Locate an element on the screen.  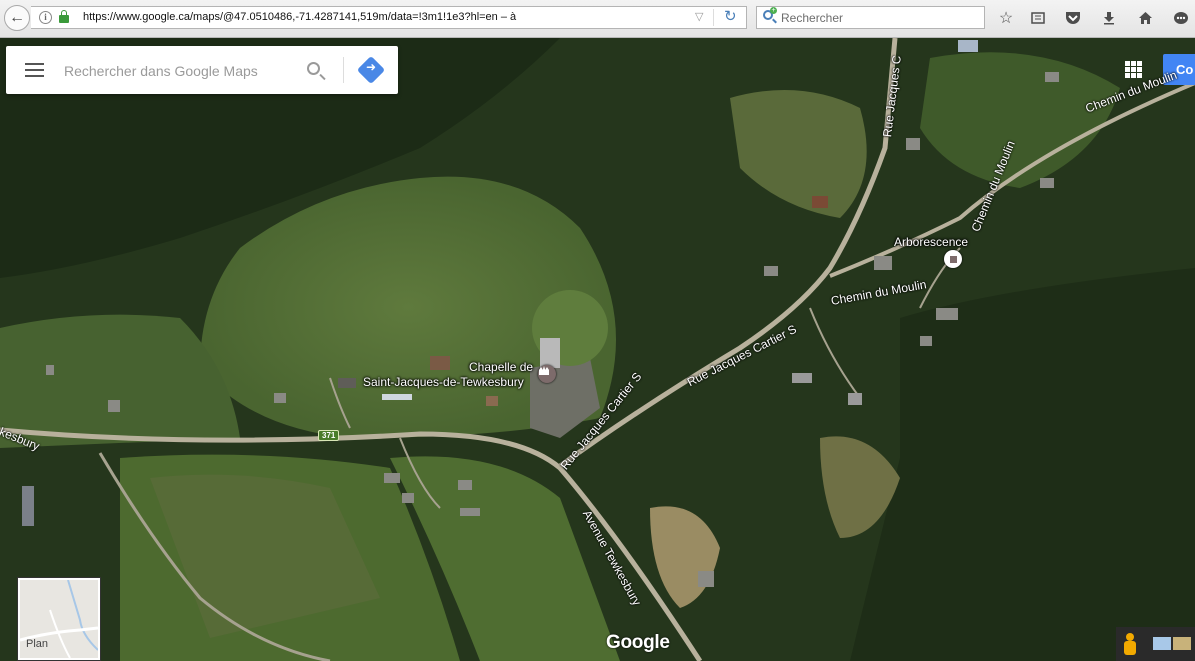
maps-search-box is located at coordinates (202, 70).